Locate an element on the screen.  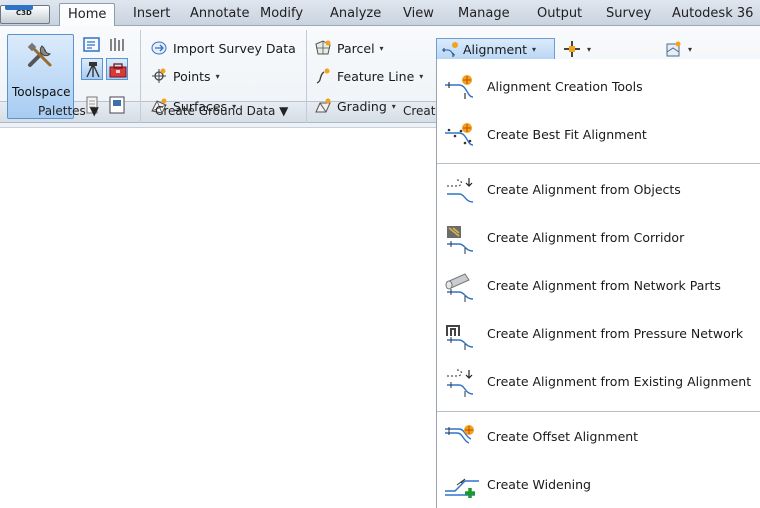
menu-item-best-fit-alignment: Create Best Fit Alignment is located at coordinates (598, 135).